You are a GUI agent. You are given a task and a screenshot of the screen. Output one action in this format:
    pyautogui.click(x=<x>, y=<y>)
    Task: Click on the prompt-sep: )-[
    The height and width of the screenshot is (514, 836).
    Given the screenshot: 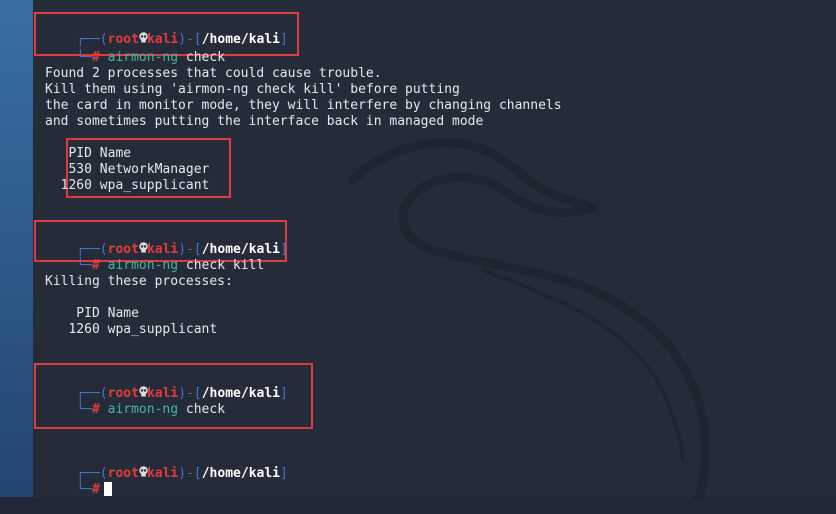 What is the action you would take?
    pyautogui.click(x=190, y=473)
    